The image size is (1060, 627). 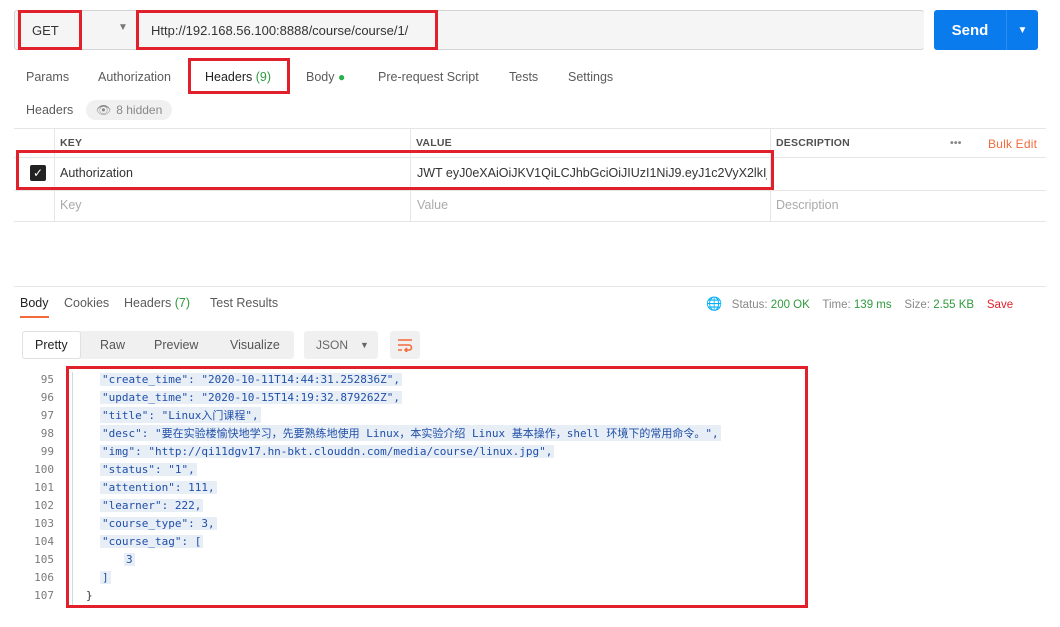 I want to click on tab-headers: Headers (9), so click(x=238, y=77).